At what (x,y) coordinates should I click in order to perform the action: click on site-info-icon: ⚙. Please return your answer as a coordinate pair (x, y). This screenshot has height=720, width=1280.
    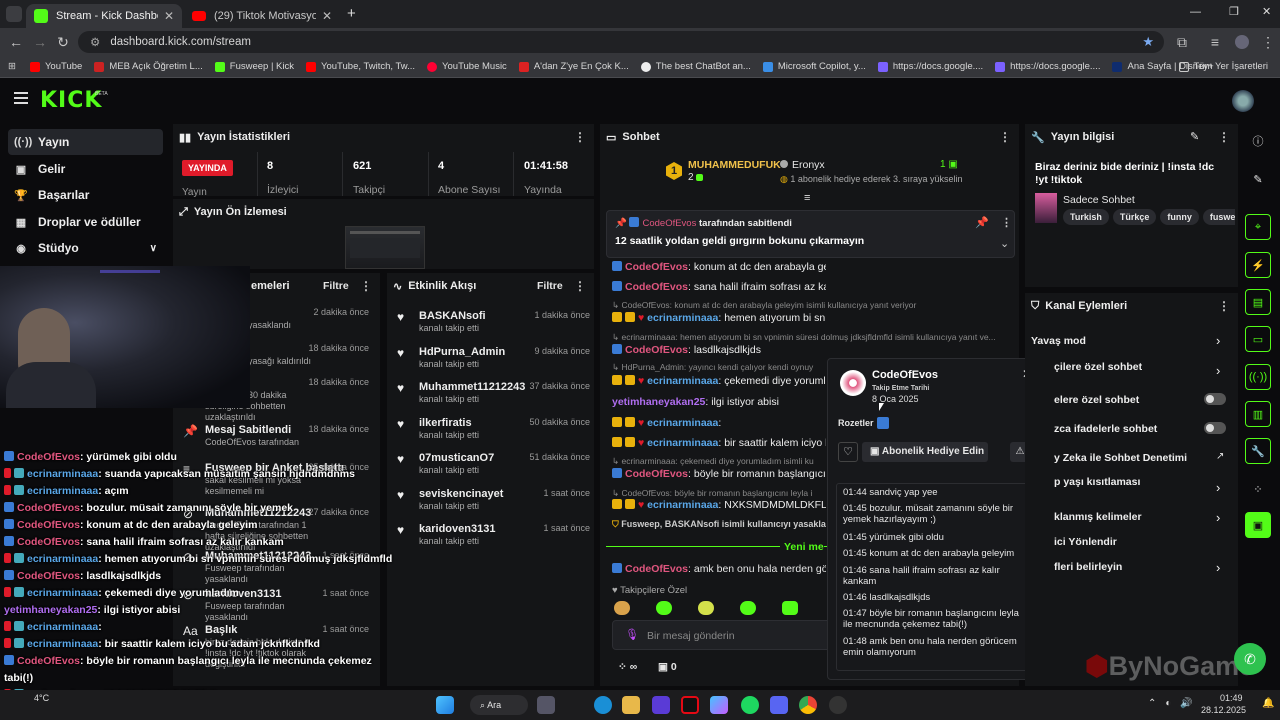
    Looking at the image, I should click on (95, 42).